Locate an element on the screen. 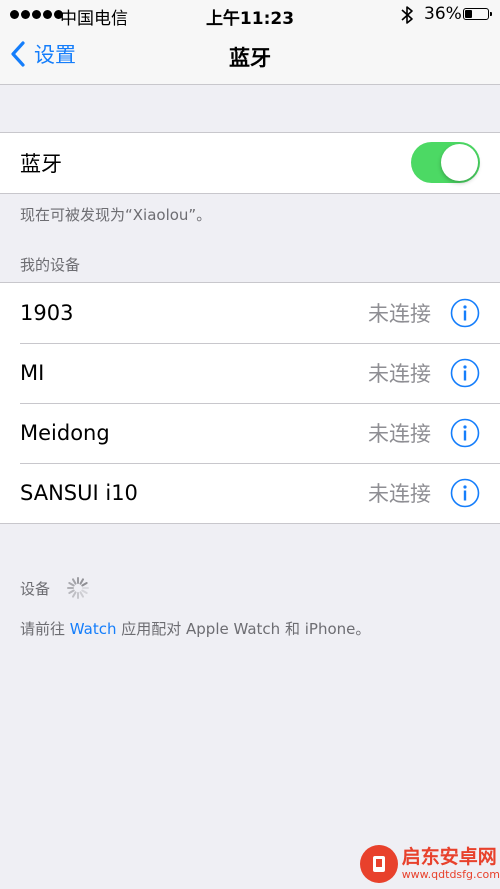 This screenshot has height=889, width=500. device-name: Meidong is located at coordinates (65, 433).